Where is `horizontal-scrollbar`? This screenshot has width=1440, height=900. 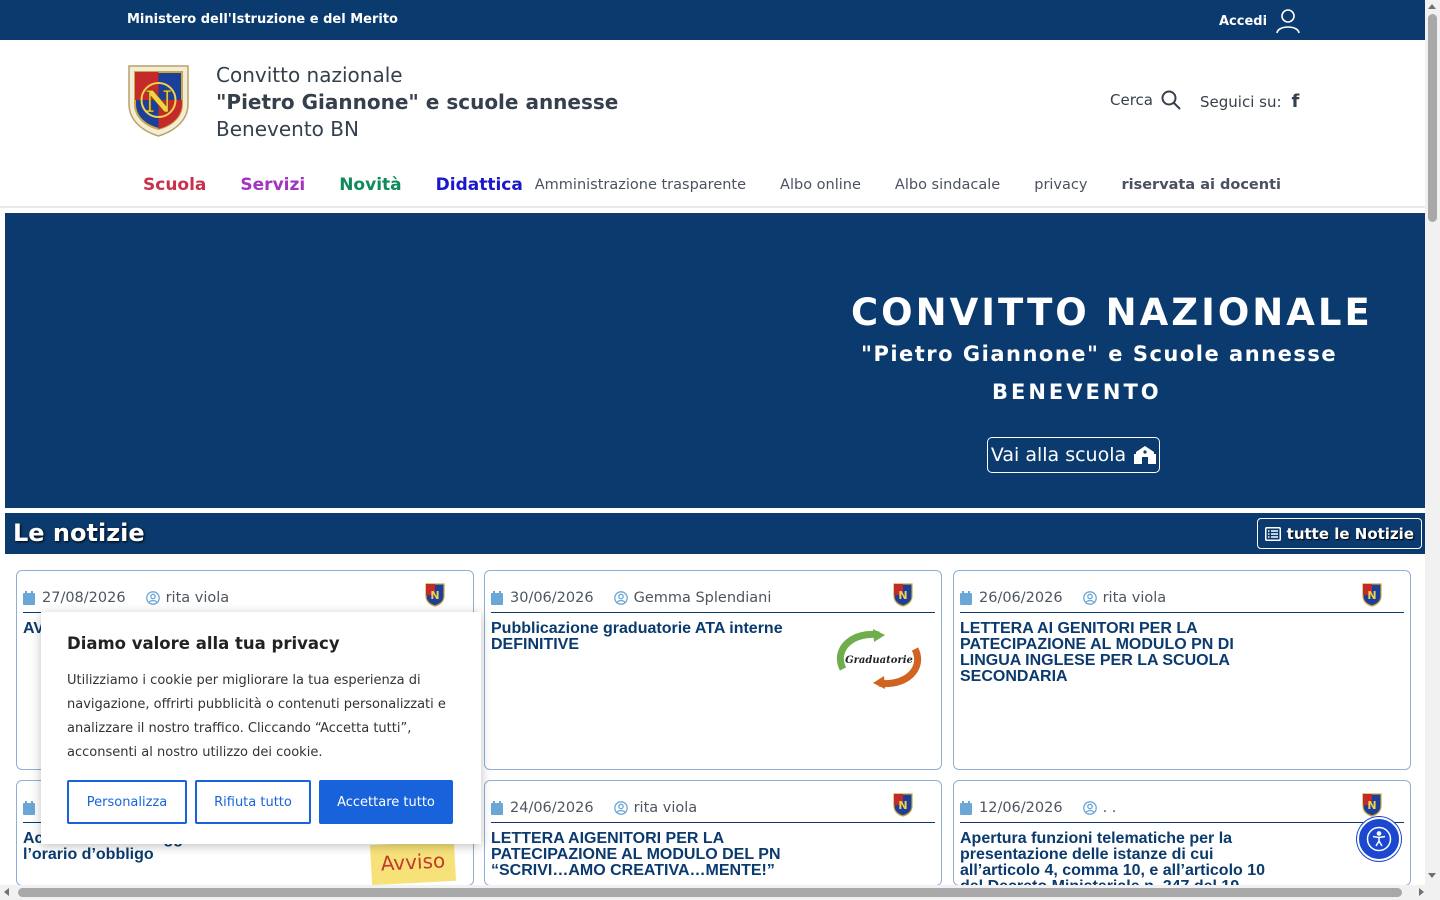
horizontal-scrollbar is located at coordinates (720, 892).